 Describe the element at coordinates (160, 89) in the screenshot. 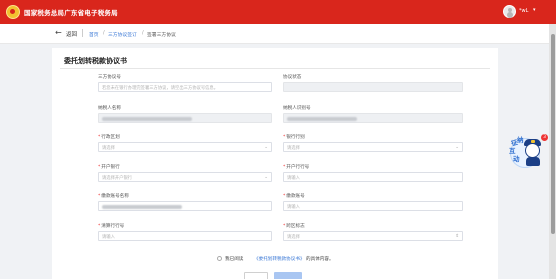

I see `agreement-no-placeholder: 若您未在银行办理完签署三方协议，请空出三方协议号信息。` at that location.